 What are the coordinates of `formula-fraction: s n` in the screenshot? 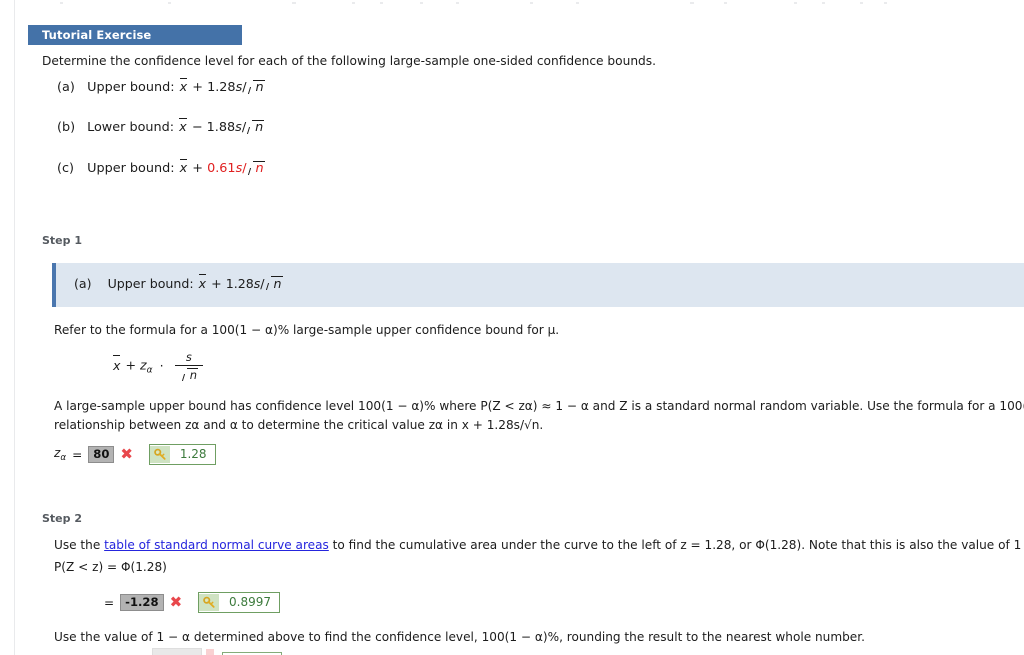 It's located at (188, 366).